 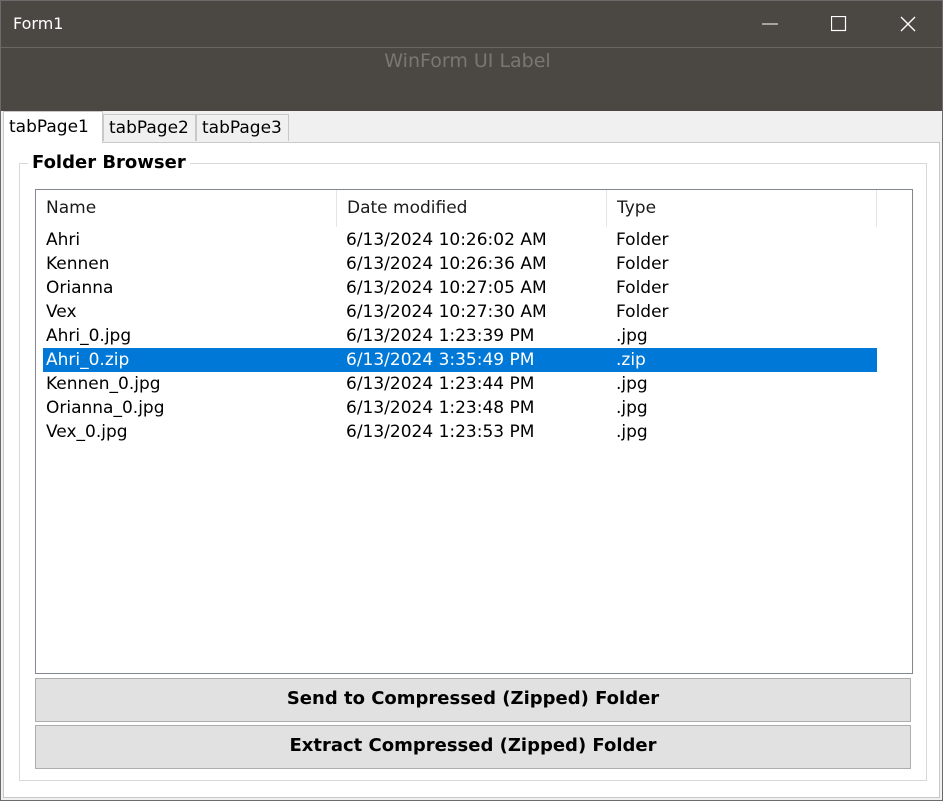 What do you see at coordinates (467, 61) in the screenshot?
I see `winform-ui-label: WinForm UI Label` at bounding box center [467, 61].